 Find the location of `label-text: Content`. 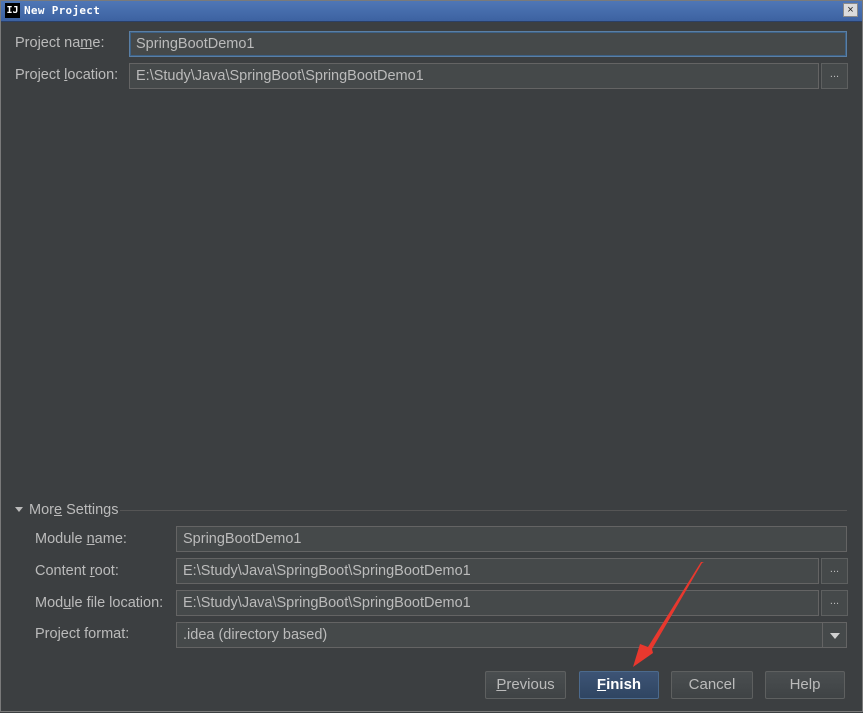

label-text: Content is located at coordinates (62, 571).